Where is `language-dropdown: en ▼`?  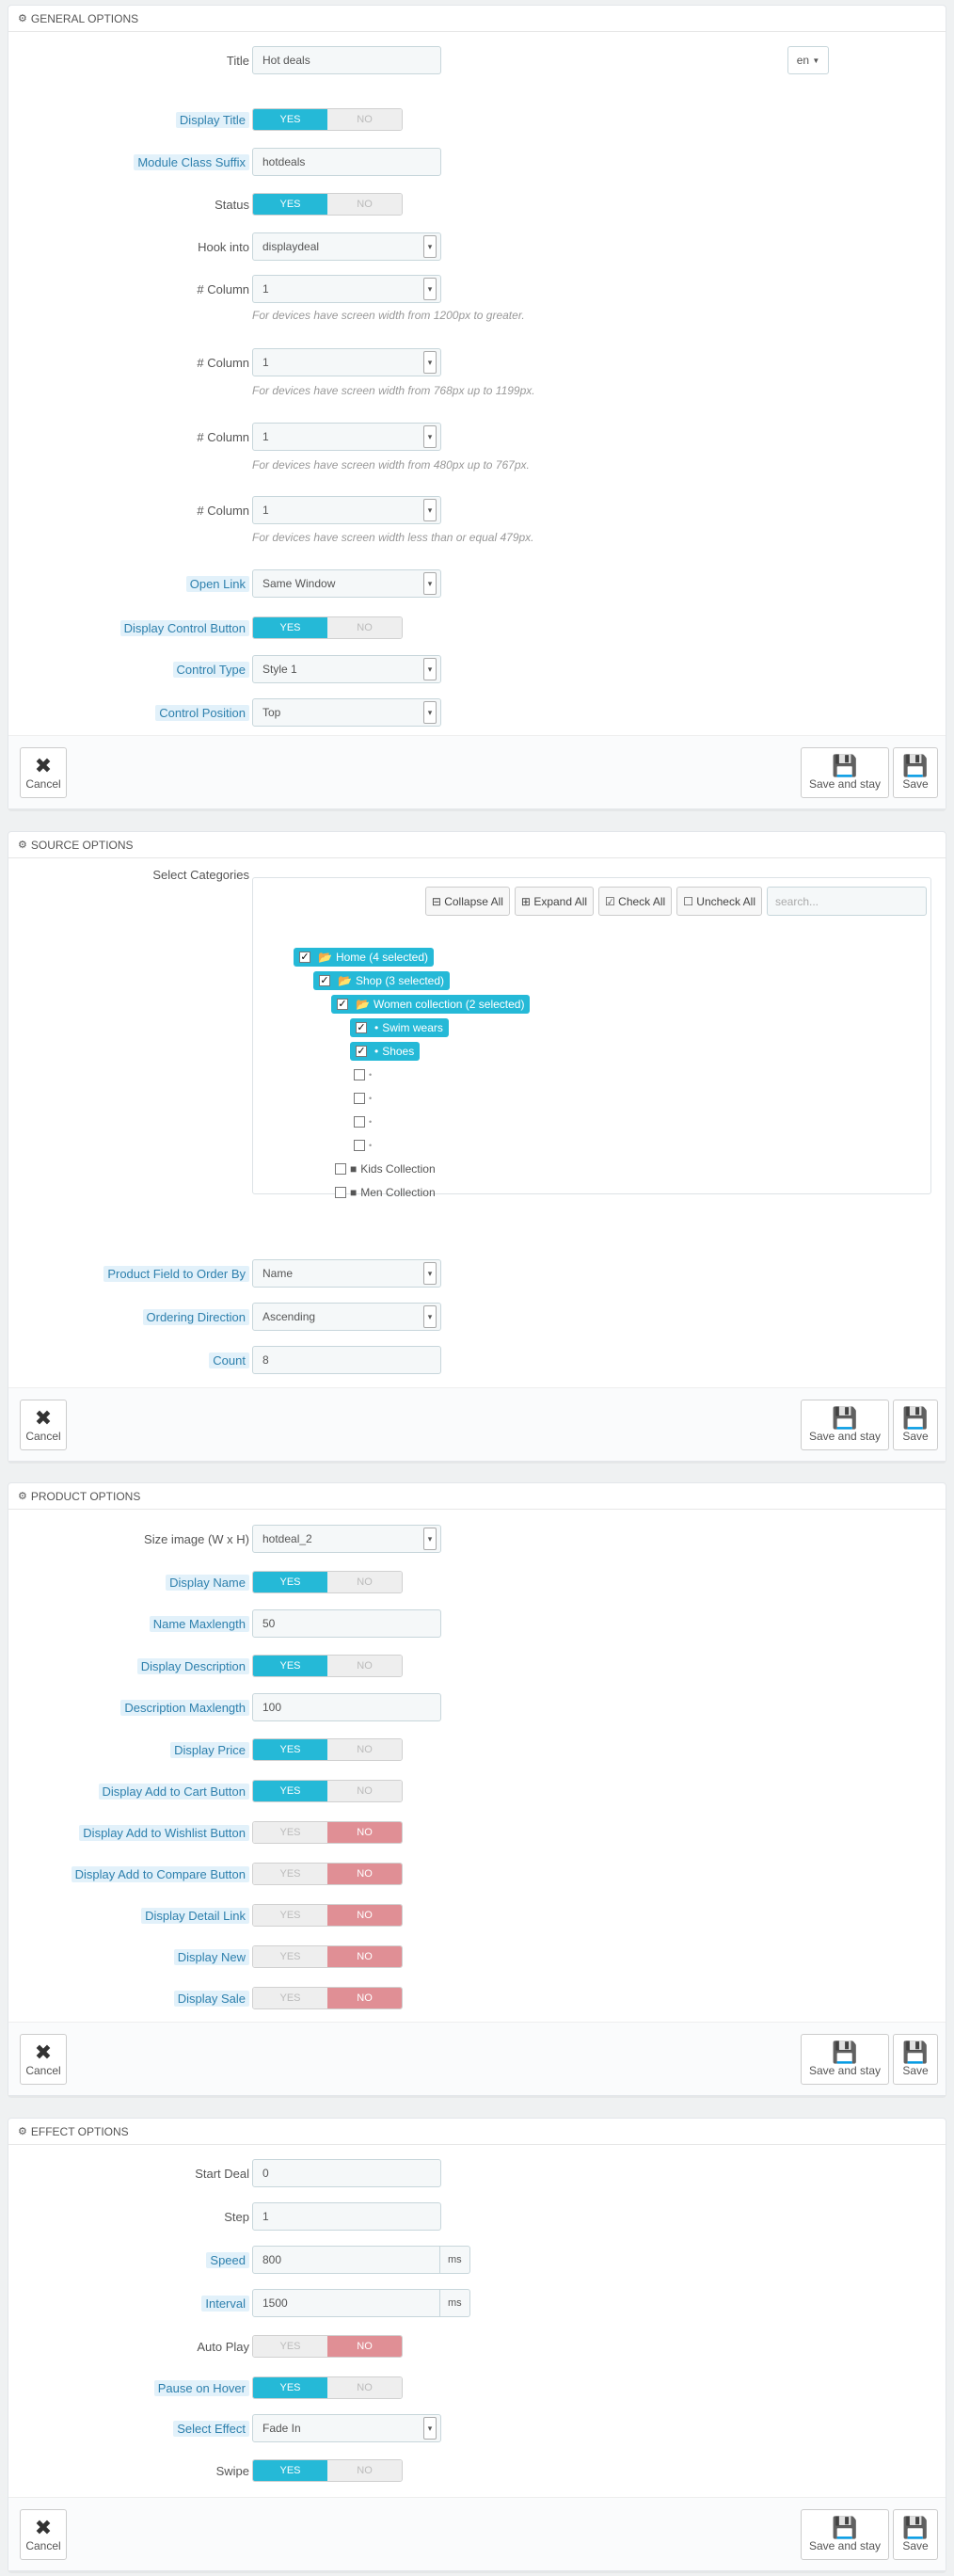
language-dropdown: en ▼ is located at coordinates (808, 60).